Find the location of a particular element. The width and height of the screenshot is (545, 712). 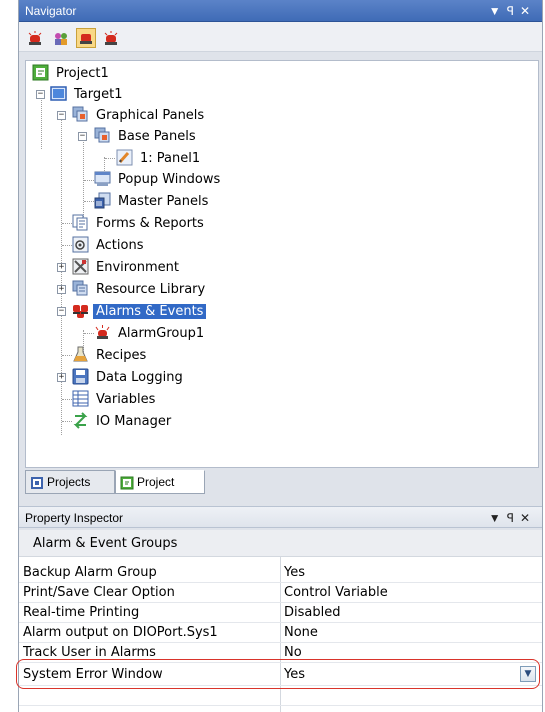

alarm-filter-button is located at coordinates (86, 38).